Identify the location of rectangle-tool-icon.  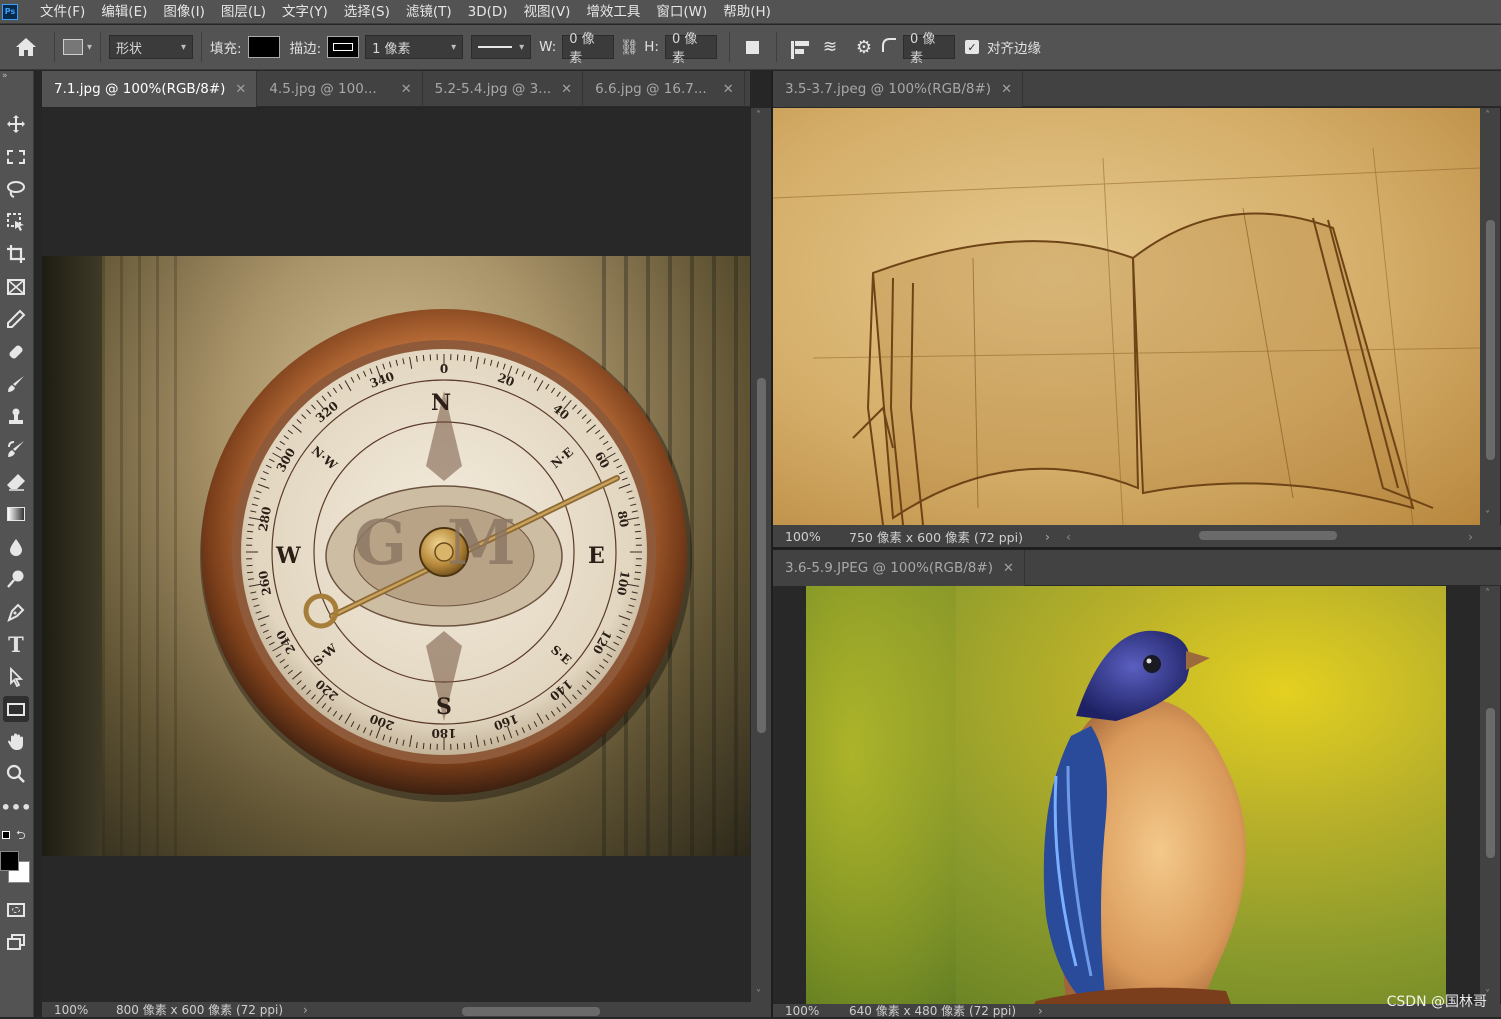
(16, 709).